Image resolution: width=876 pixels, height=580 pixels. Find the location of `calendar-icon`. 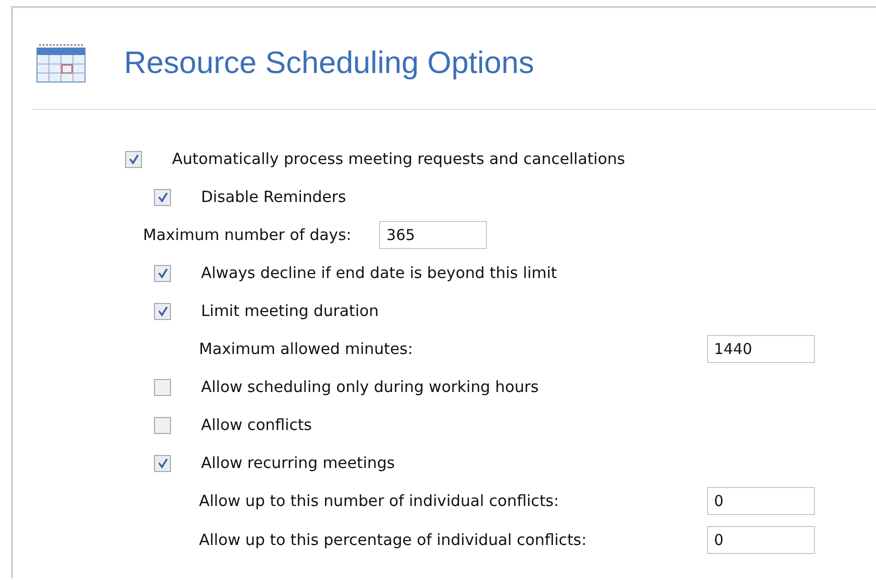

calendar-icon is located at coordinates (62, 63).